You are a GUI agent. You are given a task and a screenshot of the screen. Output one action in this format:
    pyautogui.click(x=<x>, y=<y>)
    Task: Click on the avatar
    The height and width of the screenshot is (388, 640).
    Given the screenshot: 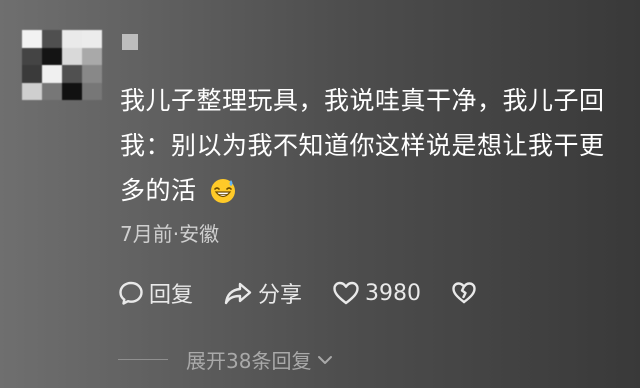 What is the action you would take?
    pyautogui.click(x=62, y=65)
    